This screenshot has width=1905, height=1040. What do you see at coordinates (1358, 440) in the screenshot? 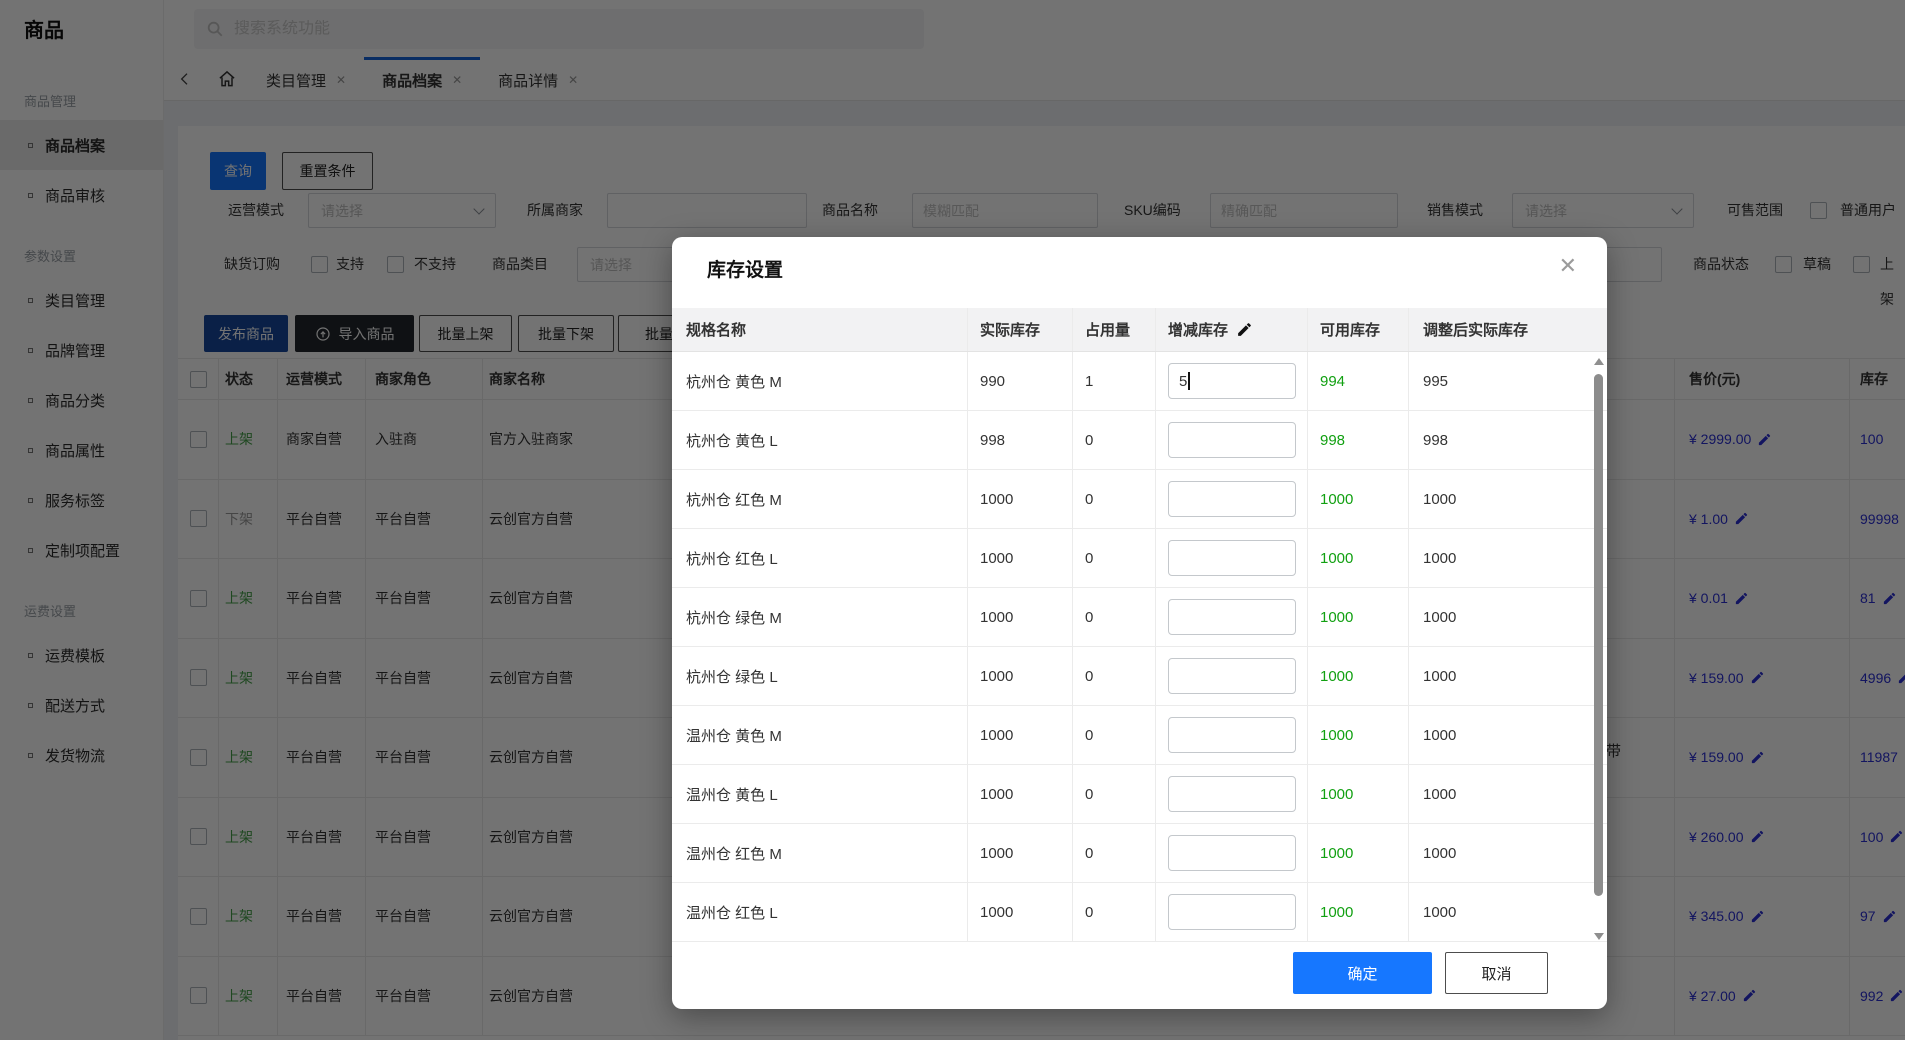
I see `available-cell: 998` at bounding box center [1358, 440].